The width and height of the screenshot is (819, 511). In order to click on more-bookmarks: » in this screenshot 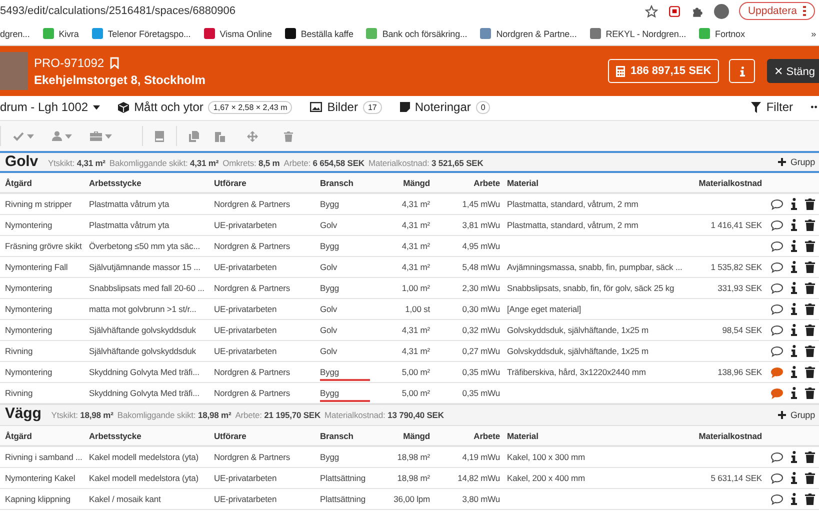, I will do `click(815, 33)`.